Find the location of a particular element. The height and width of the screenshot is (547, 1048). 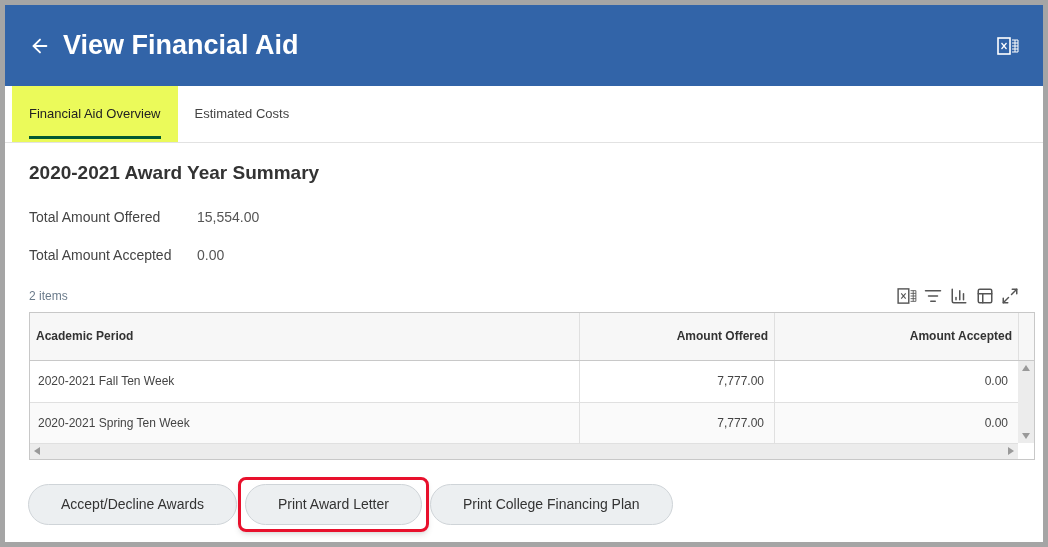

tab: Financial Aid Overview is located at coordinates (95, 114).